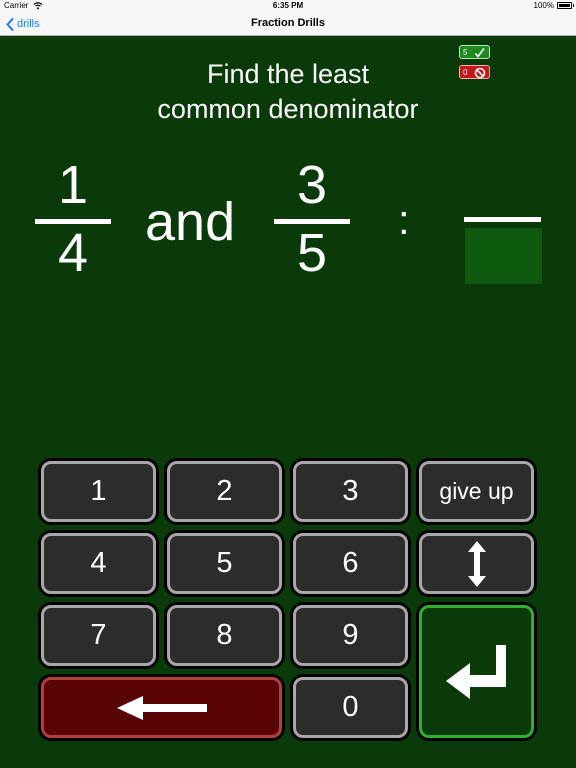 The width and height of the screenshot is (576, 768). I want to click on navigation-bar: drills Fraction Drills, so click(288, 24).